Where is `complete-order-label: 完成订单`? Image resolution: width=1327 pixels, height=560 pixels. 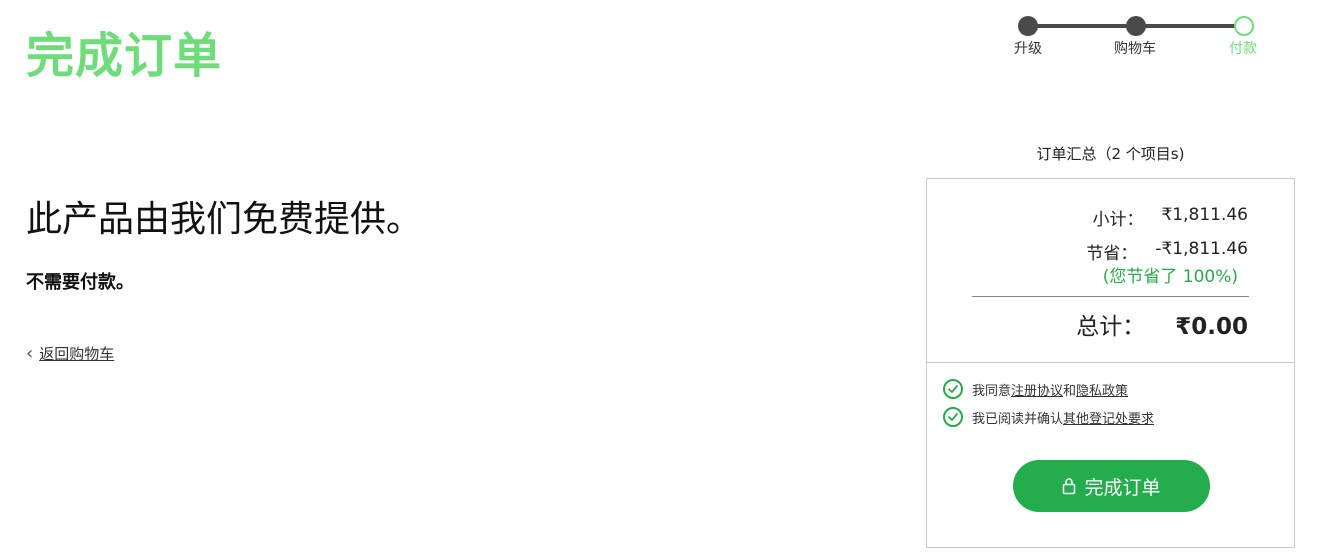
complete-order-label: 完成订单 is located at coordinates (1122, 487).